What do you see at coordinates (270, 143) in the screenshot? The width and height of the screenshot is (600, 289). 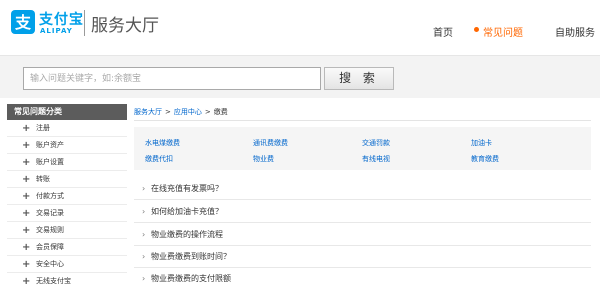 I see `category-link-telecom: 通讯费缴费` at bounding box center [270, 143].